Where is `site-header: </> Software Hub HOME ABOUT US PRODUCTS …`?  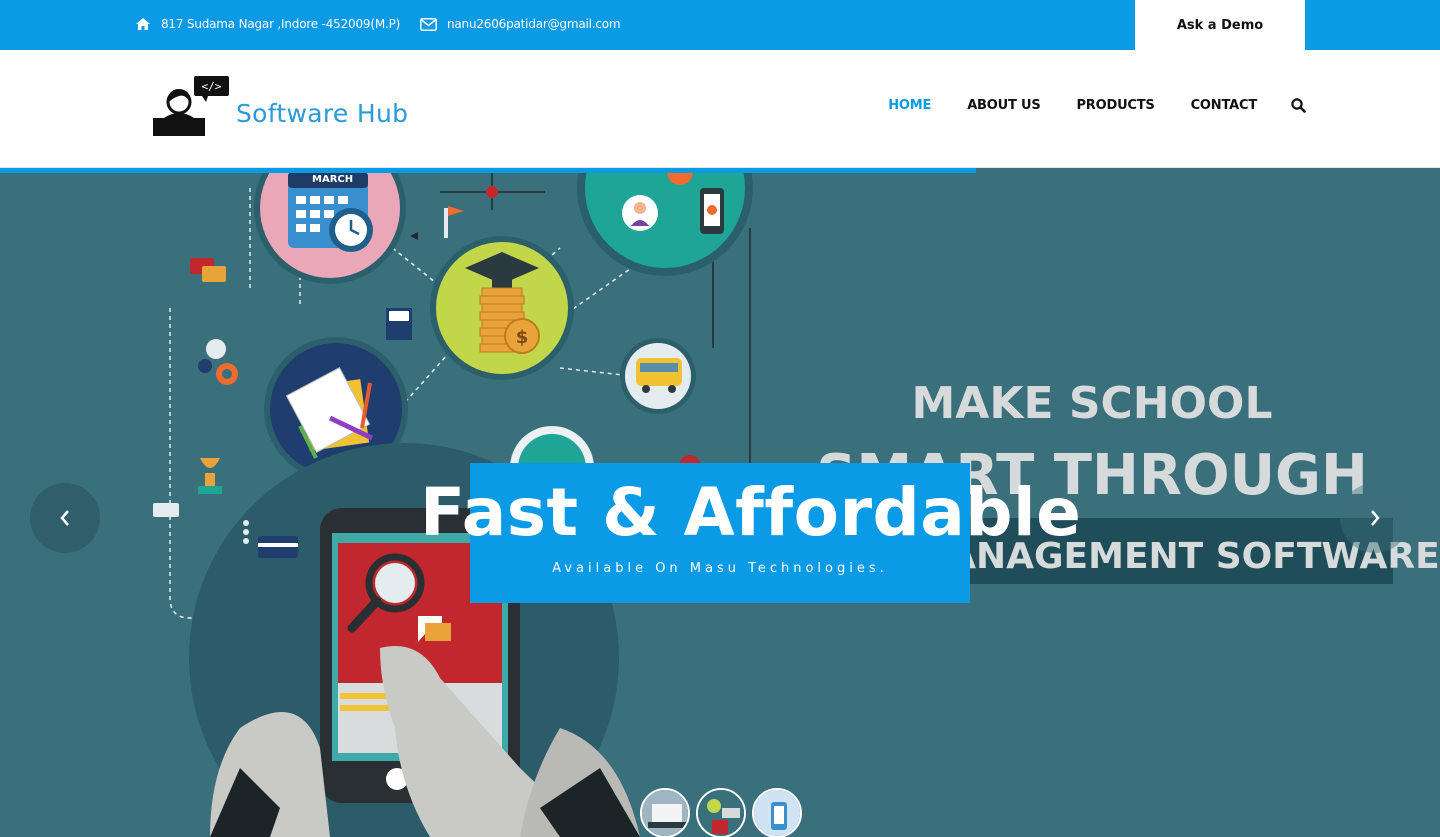 site-header: </> Software Hub HOME ABOUT US PRODUCTS … is located at coordinates (720, 109).